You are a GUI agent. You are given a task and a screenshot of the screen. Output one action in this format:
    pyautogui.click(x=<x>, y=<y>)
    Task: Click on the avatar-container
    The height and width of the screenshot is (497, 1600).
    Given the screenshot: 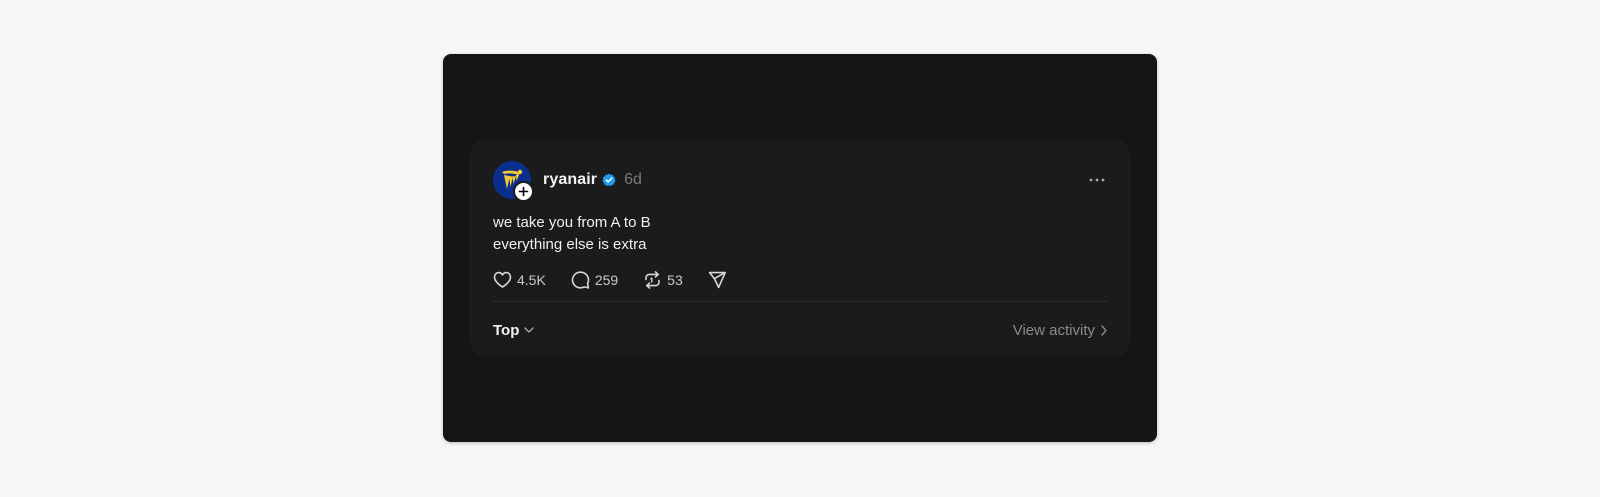 What is the action you would take?
    pyautogui.click(x=513, y=181)
    